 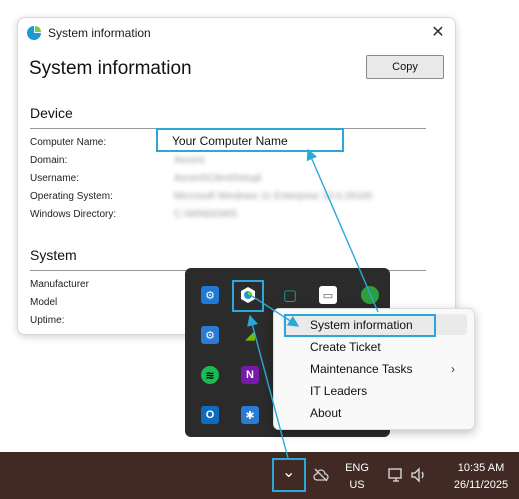 I want to click on arrow-to-menu-item, so click(x=275, y=311).